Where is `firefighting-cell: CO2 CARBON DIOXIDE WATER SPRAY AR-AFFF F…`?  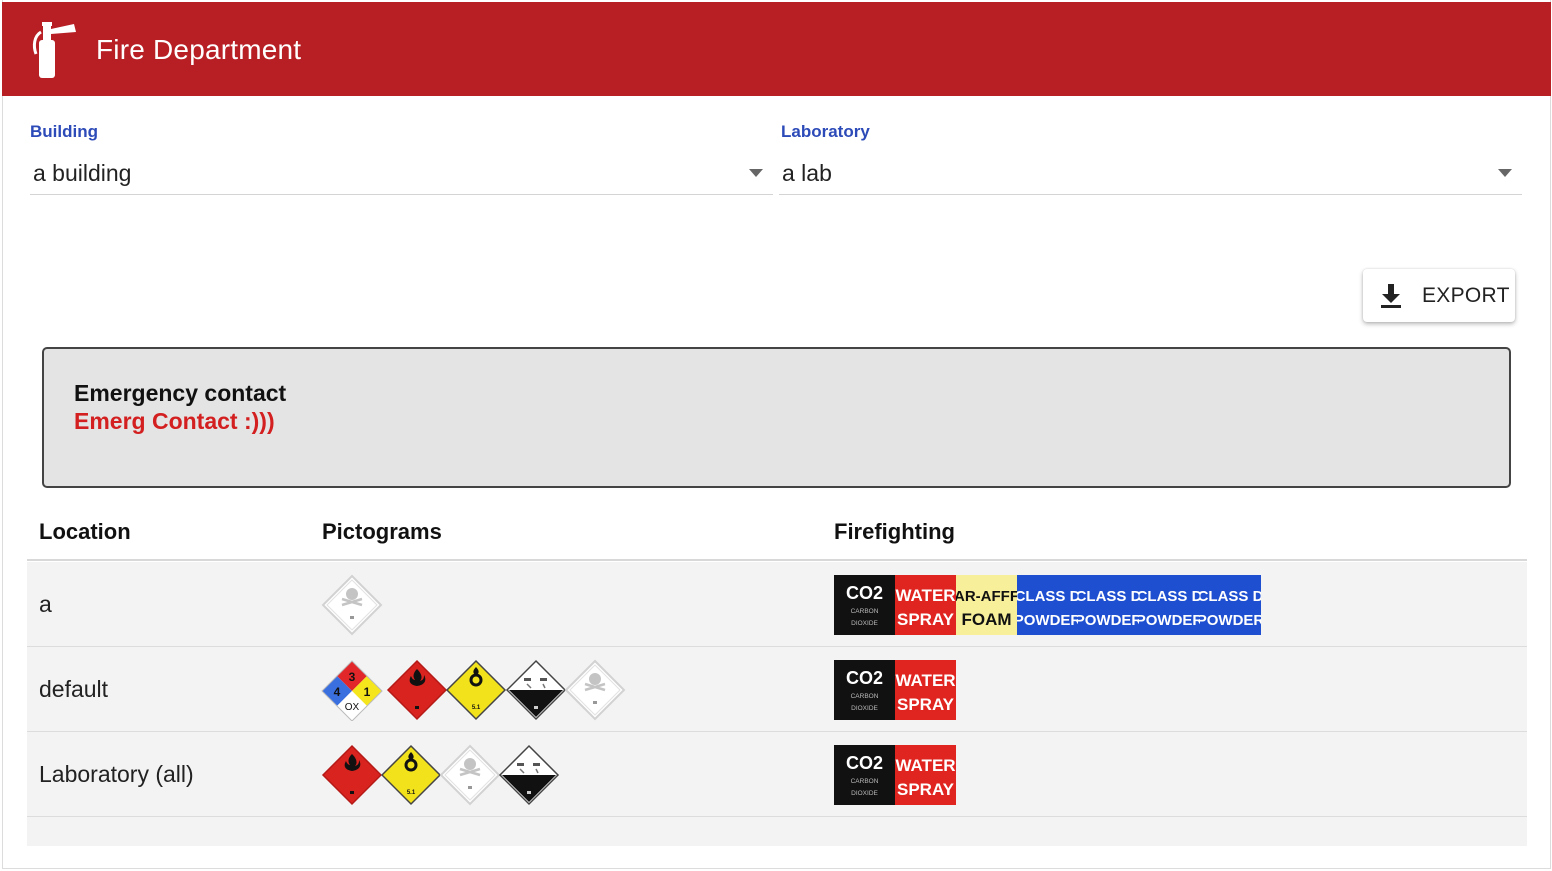 firefighting-cell: CO2 CARBON DIOXIDE WATER SPRAY AR-AFFF F… is located at coordinates (1047, 605).